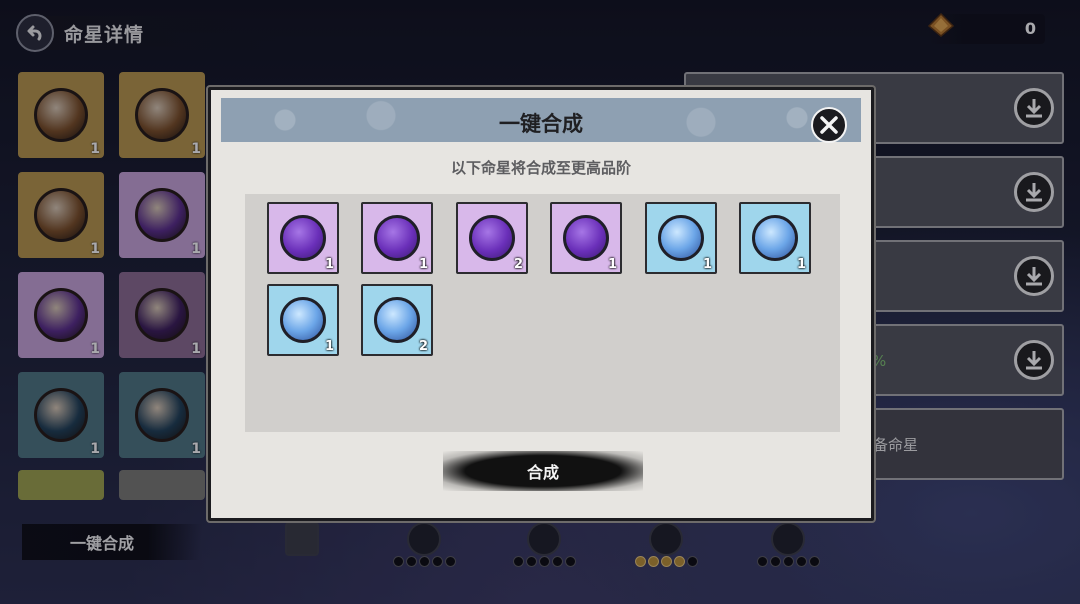 This screenshot has height=604, width=1080. I want to click on modal-subtitle: 以下命星将合成至更高品阶, so click(540, 168).